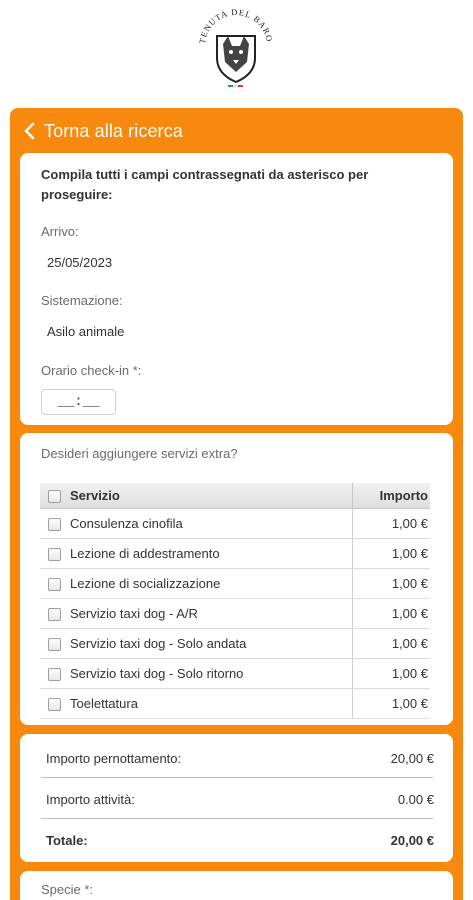 Image resolution: width=473 pixels, height=900 pixels. What do you see at coordinates (240, 758) in the screenshot?
I see `overnight-amount-row: Importo pernottamento: 20,00 €` at bounding box center [240, 758].